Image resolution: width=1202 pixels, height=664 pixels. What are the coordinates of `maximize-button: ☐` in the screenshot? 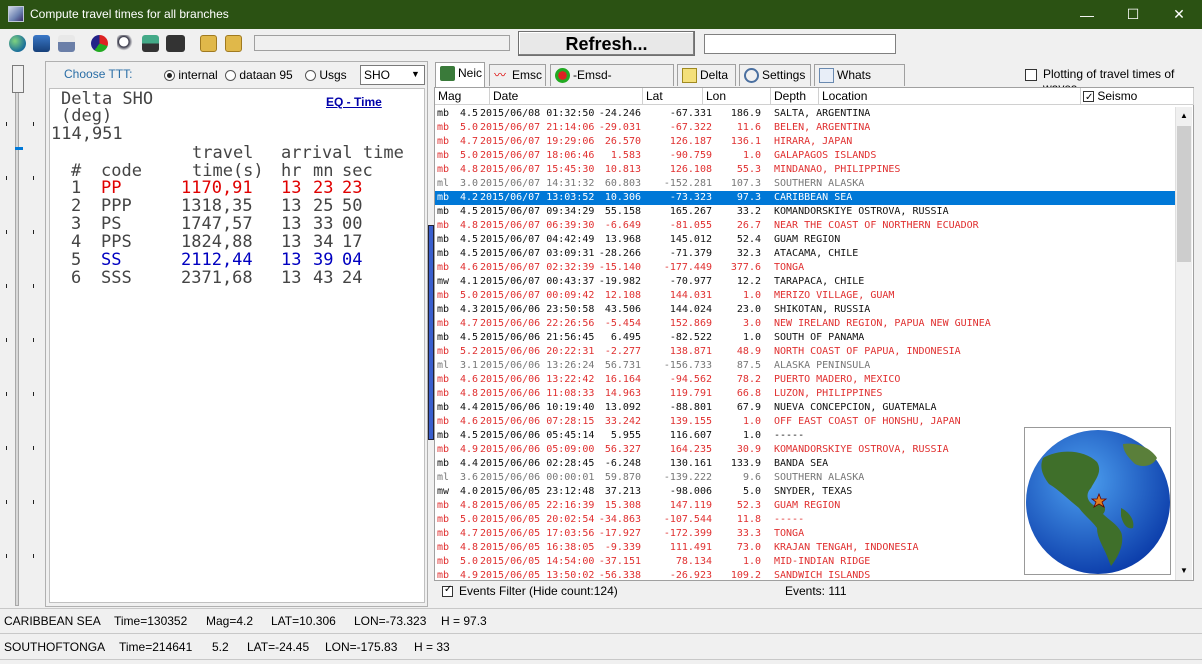 It's located at (1133, 14).